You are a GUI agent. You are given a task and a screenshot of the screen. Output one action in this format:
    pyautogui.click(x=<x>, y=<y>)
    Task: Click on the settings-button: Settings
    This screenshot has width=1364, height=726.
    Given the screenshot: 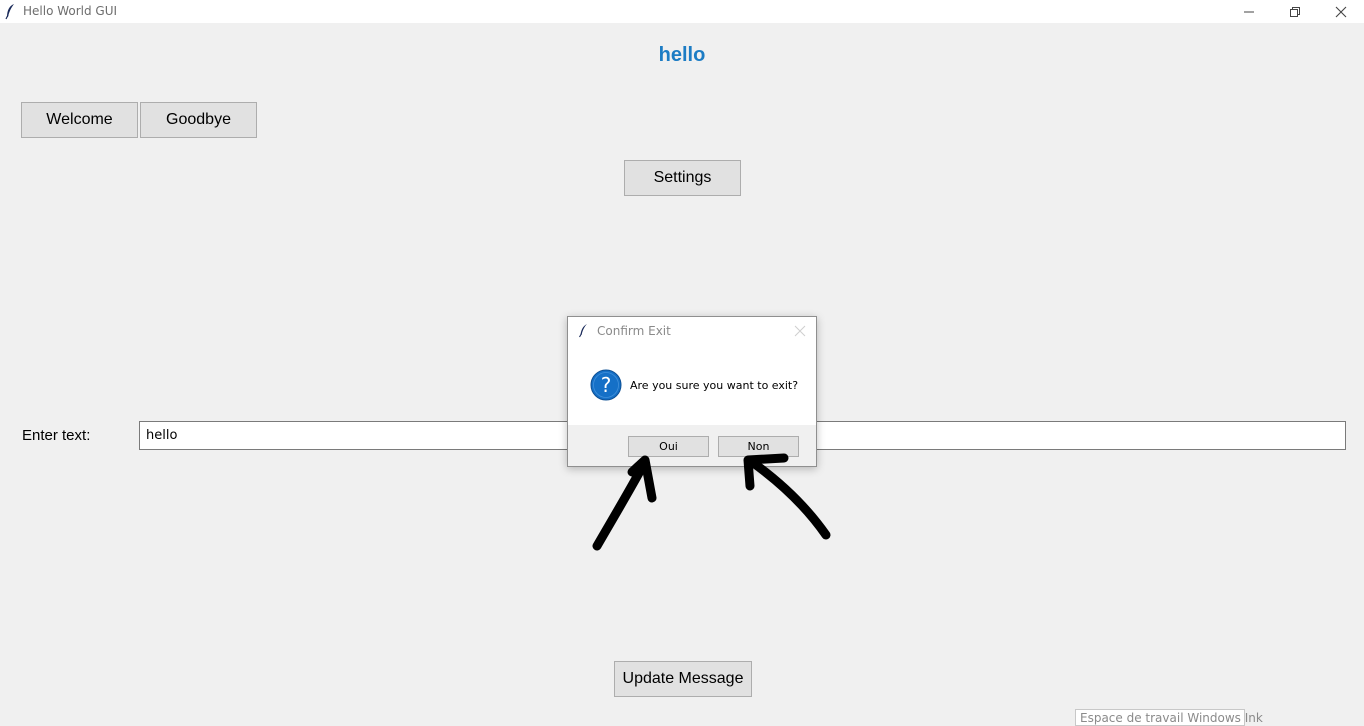 What is the action you would take?
    pyautogui.click(x=682, y=178)
    